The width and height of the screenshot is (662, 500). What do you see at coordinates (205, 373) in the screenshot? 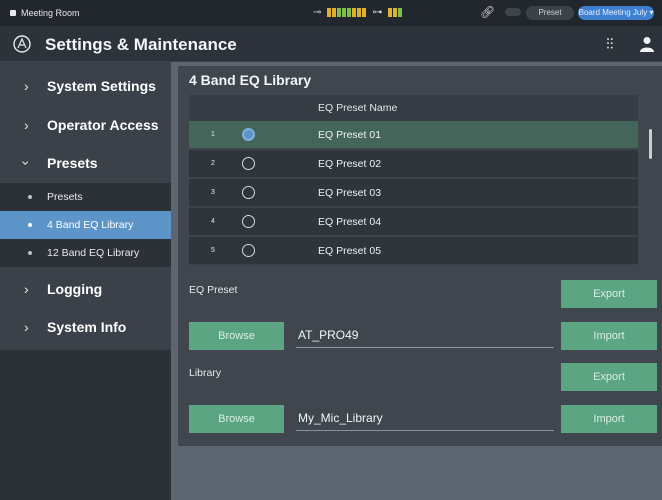
I see `library-section-label: Library` at bounding box center [205, 373].